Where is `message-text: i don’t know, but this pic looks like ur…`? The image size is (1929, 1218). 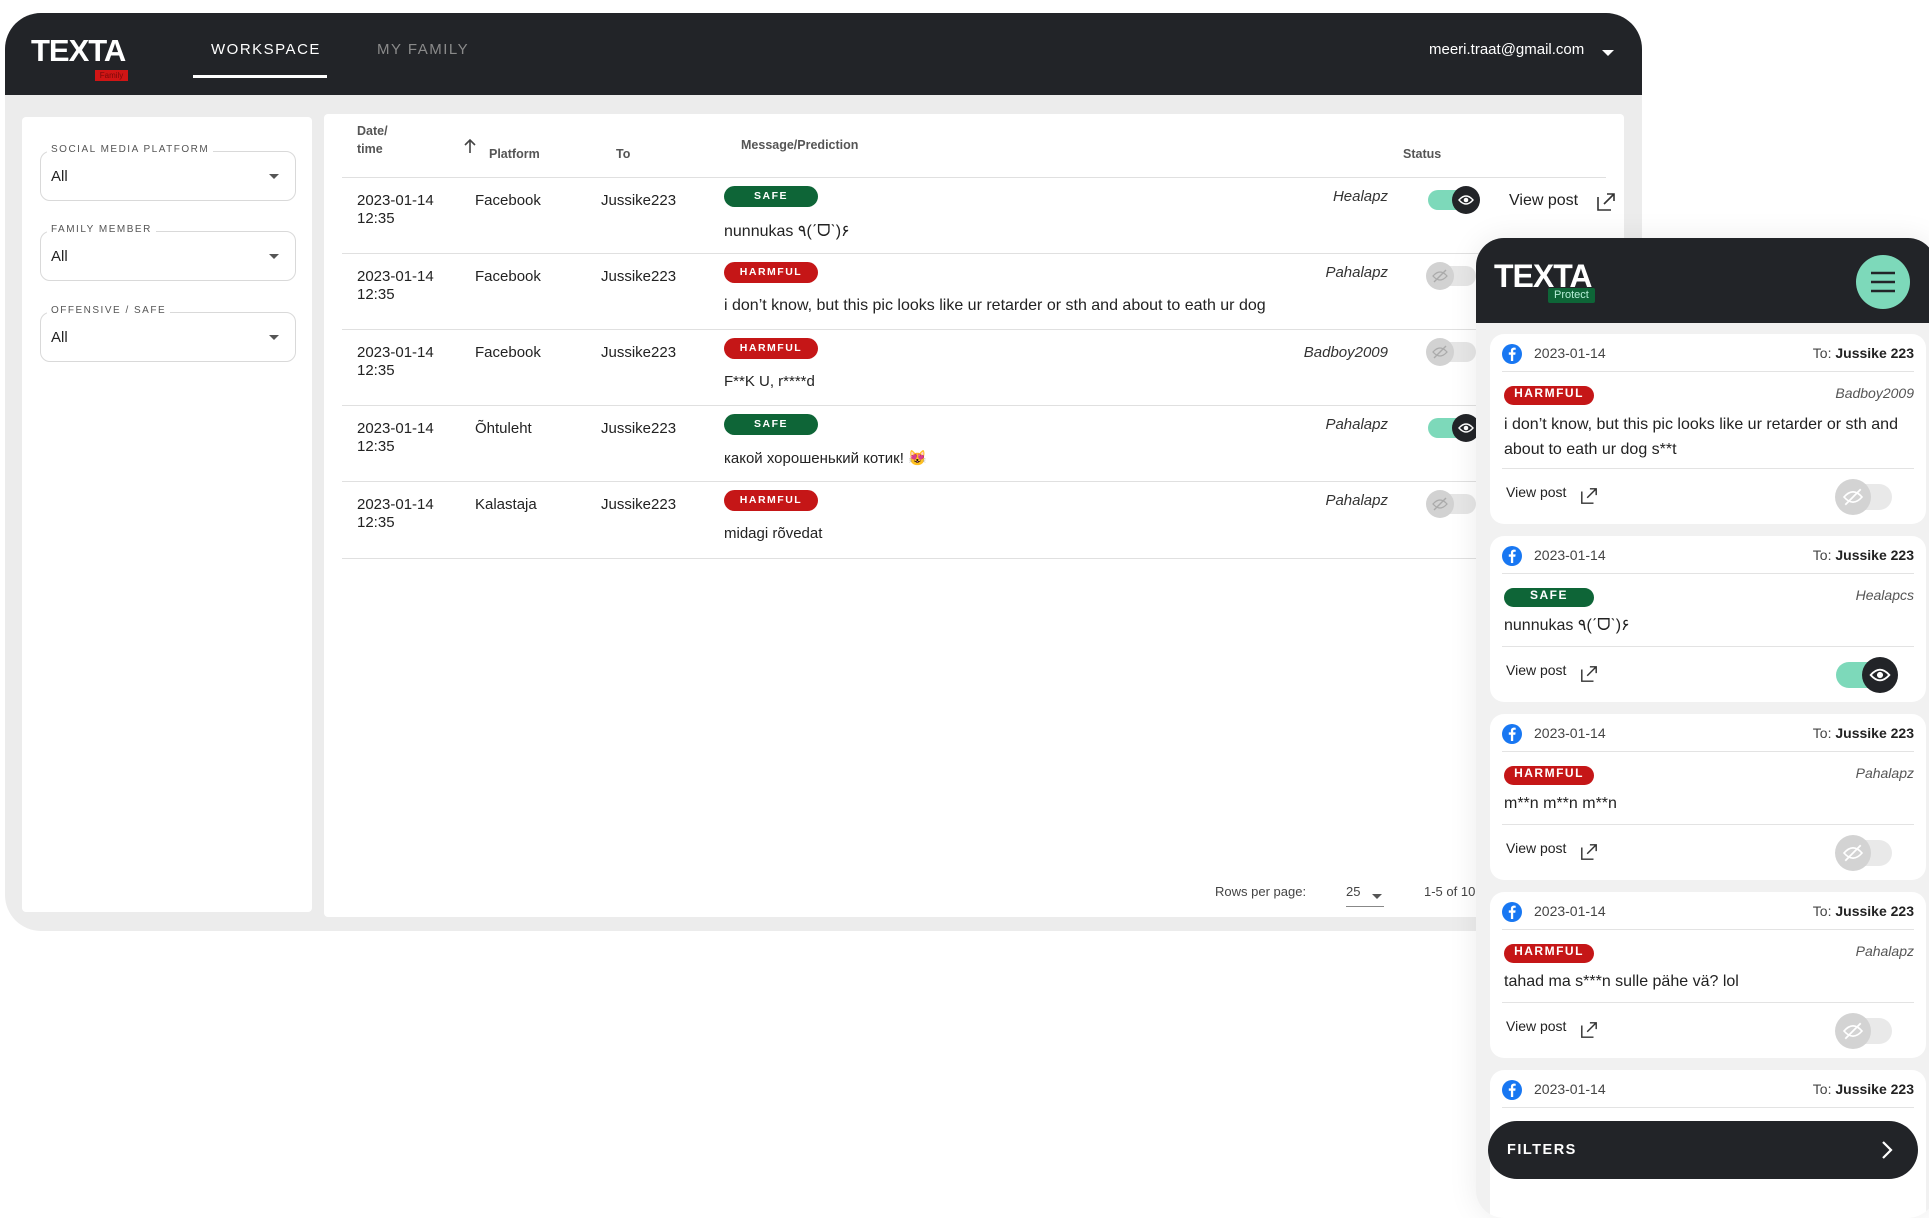 message-text: i don’t know, but this pic looks like ur… is located at coordinates (995, 305).